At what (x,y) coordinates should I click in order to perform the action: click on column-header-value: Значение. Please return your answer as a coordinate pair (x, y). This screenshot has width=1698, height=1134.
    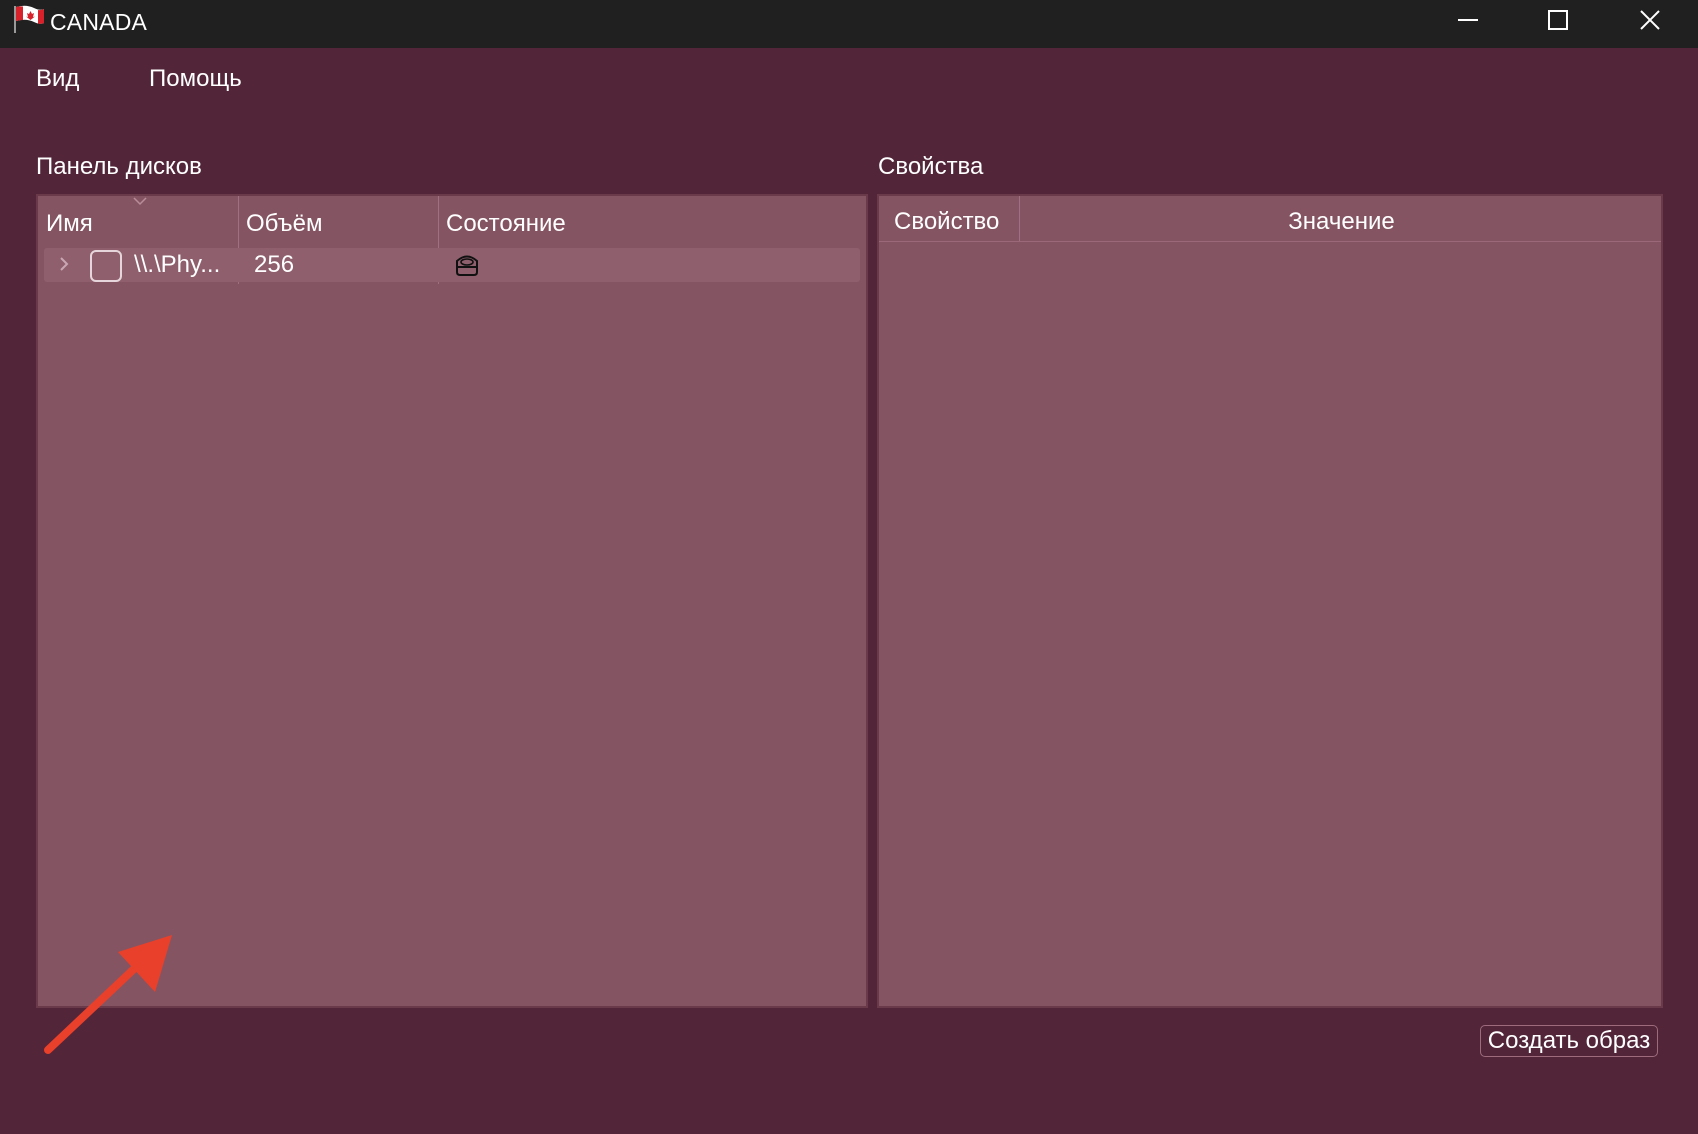
    Looking at the image, I should click on (1341, 219).